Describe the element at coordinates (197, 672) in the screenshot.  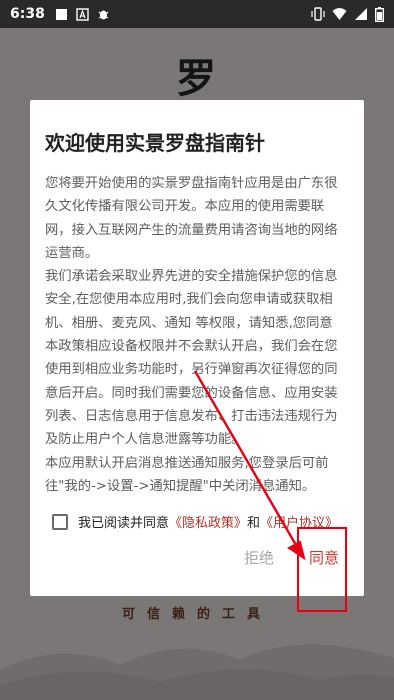
I see `mountain-illustration` at that location.